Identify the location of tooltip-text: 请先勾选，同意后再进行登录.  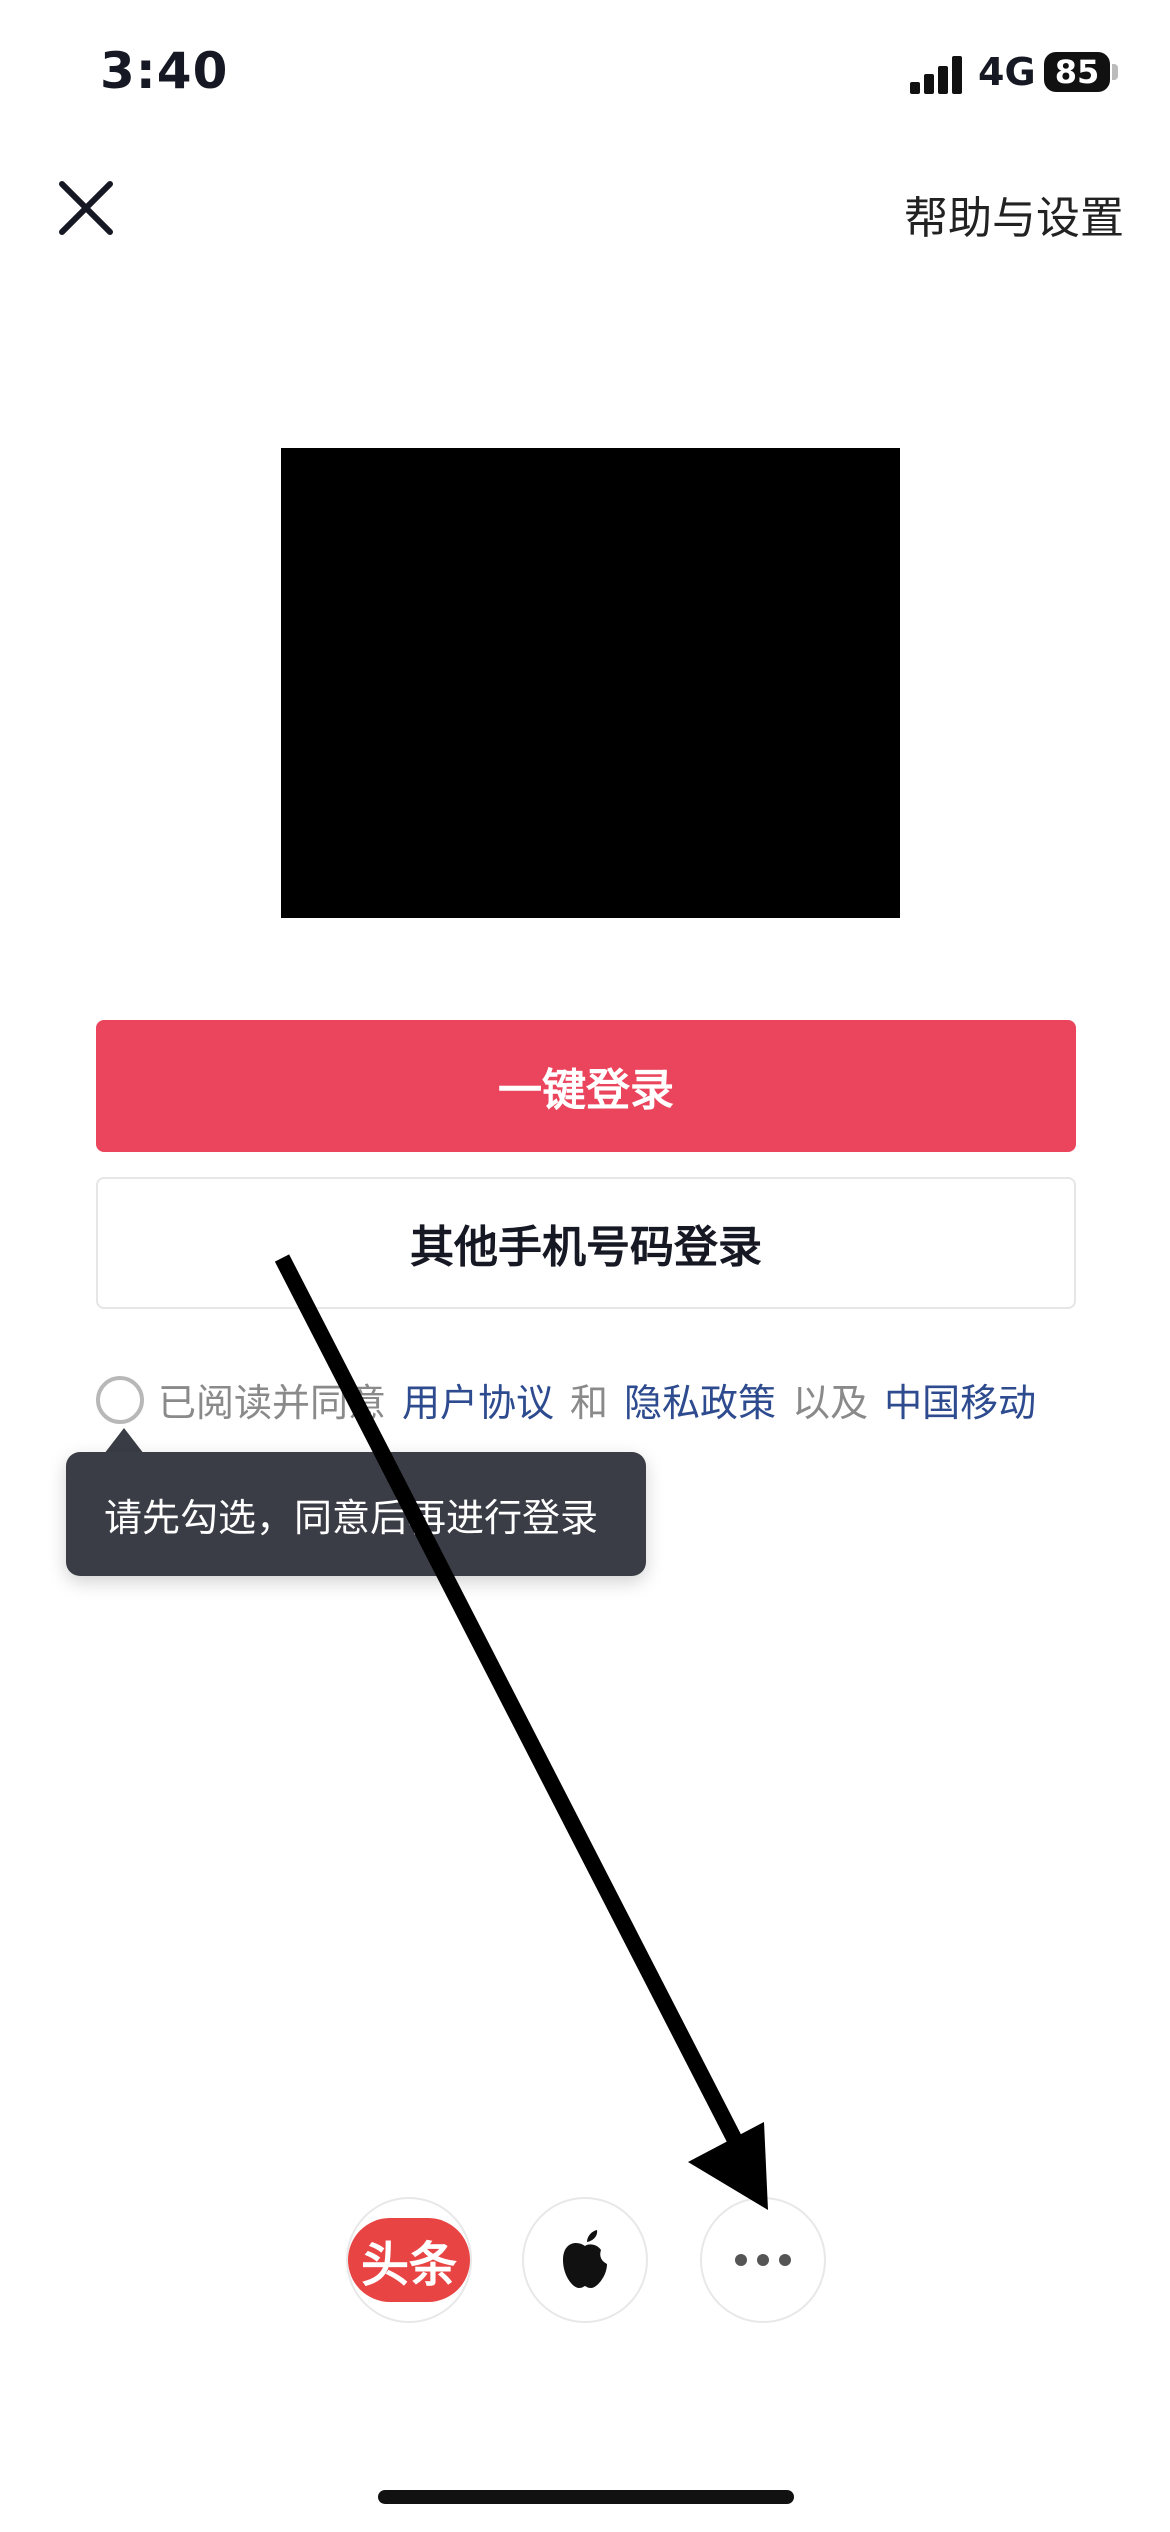
(351, 1517).